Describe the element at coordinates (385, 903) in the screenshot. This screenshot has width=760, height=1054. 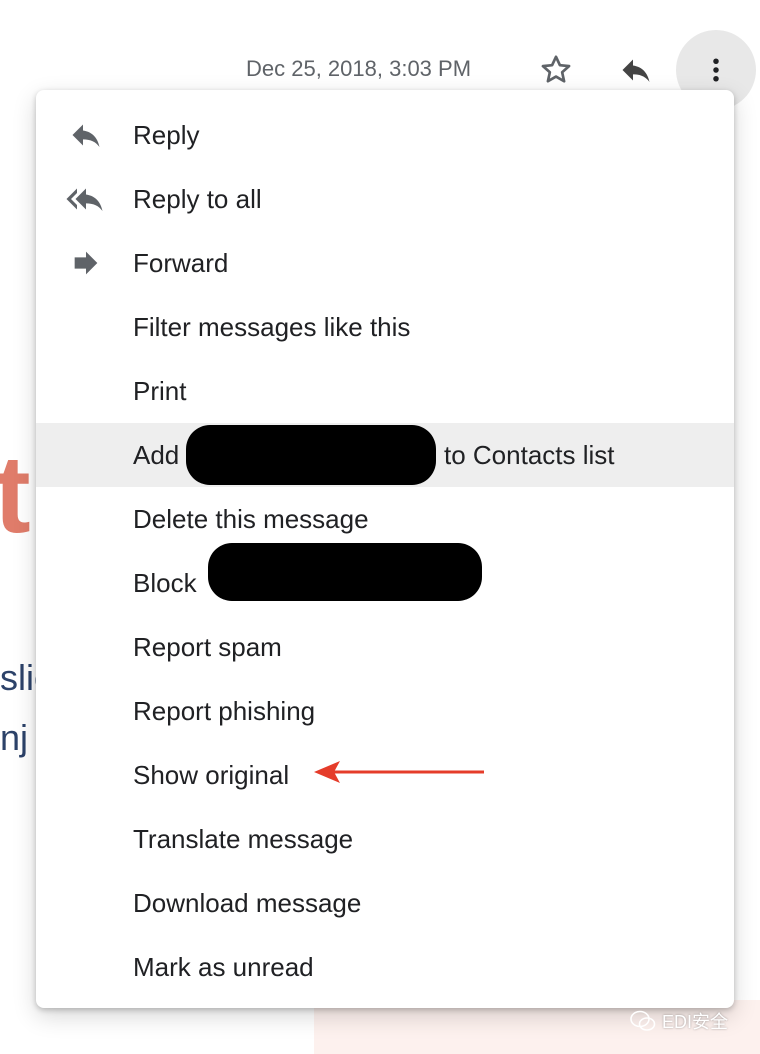
I see `menu-item-download-message: Download message` at that location.